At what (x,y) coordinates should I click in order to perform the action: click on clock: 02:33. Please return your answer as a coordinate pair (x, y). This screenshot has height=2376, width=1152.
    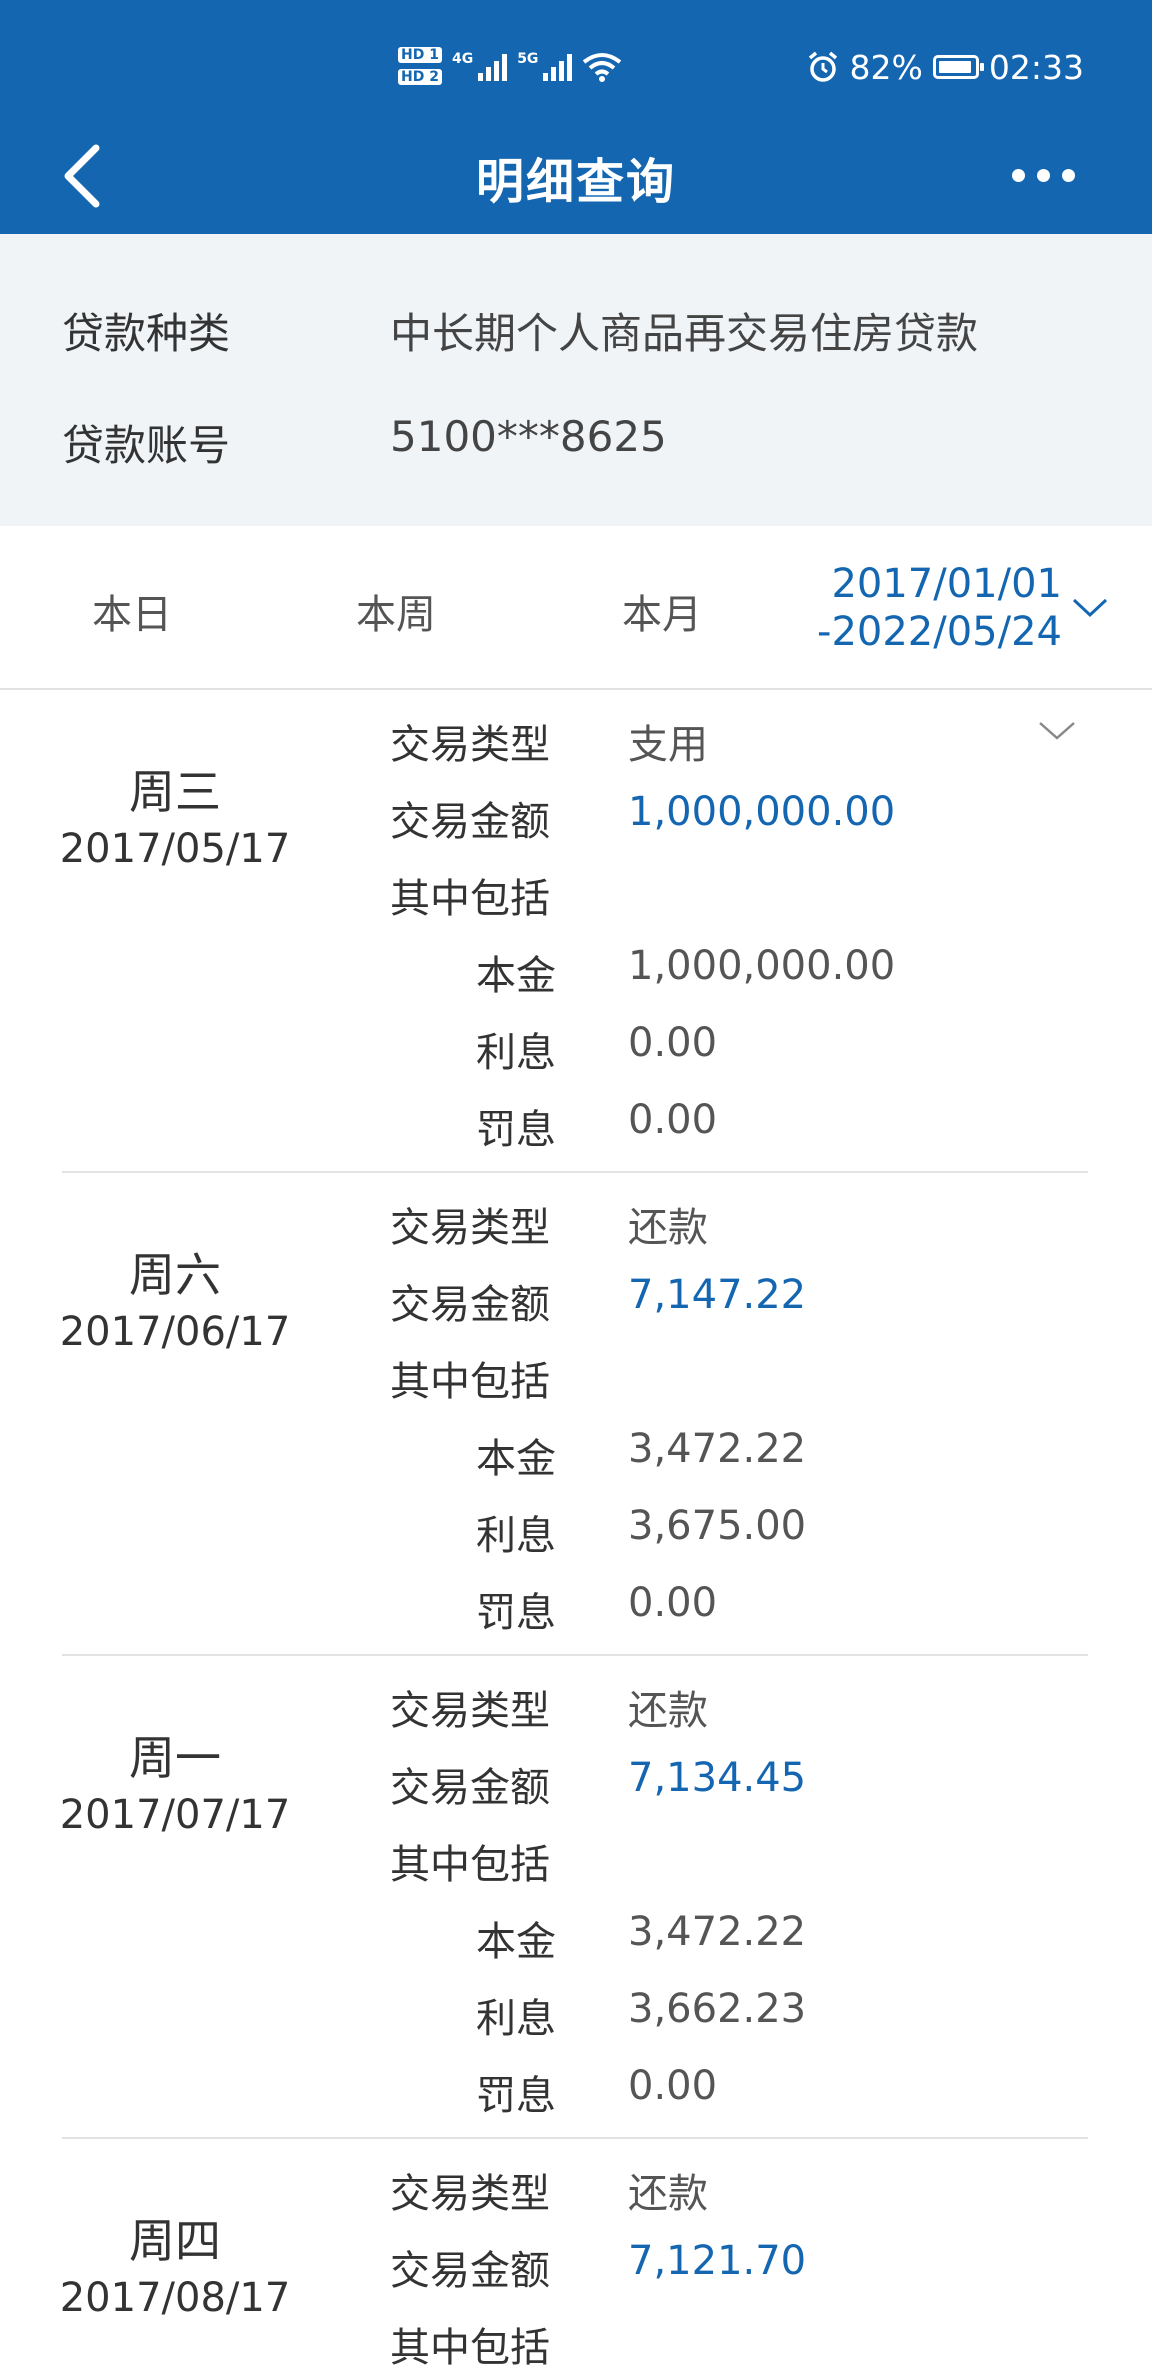
    Looking at the image, I should click on (1036, 67).